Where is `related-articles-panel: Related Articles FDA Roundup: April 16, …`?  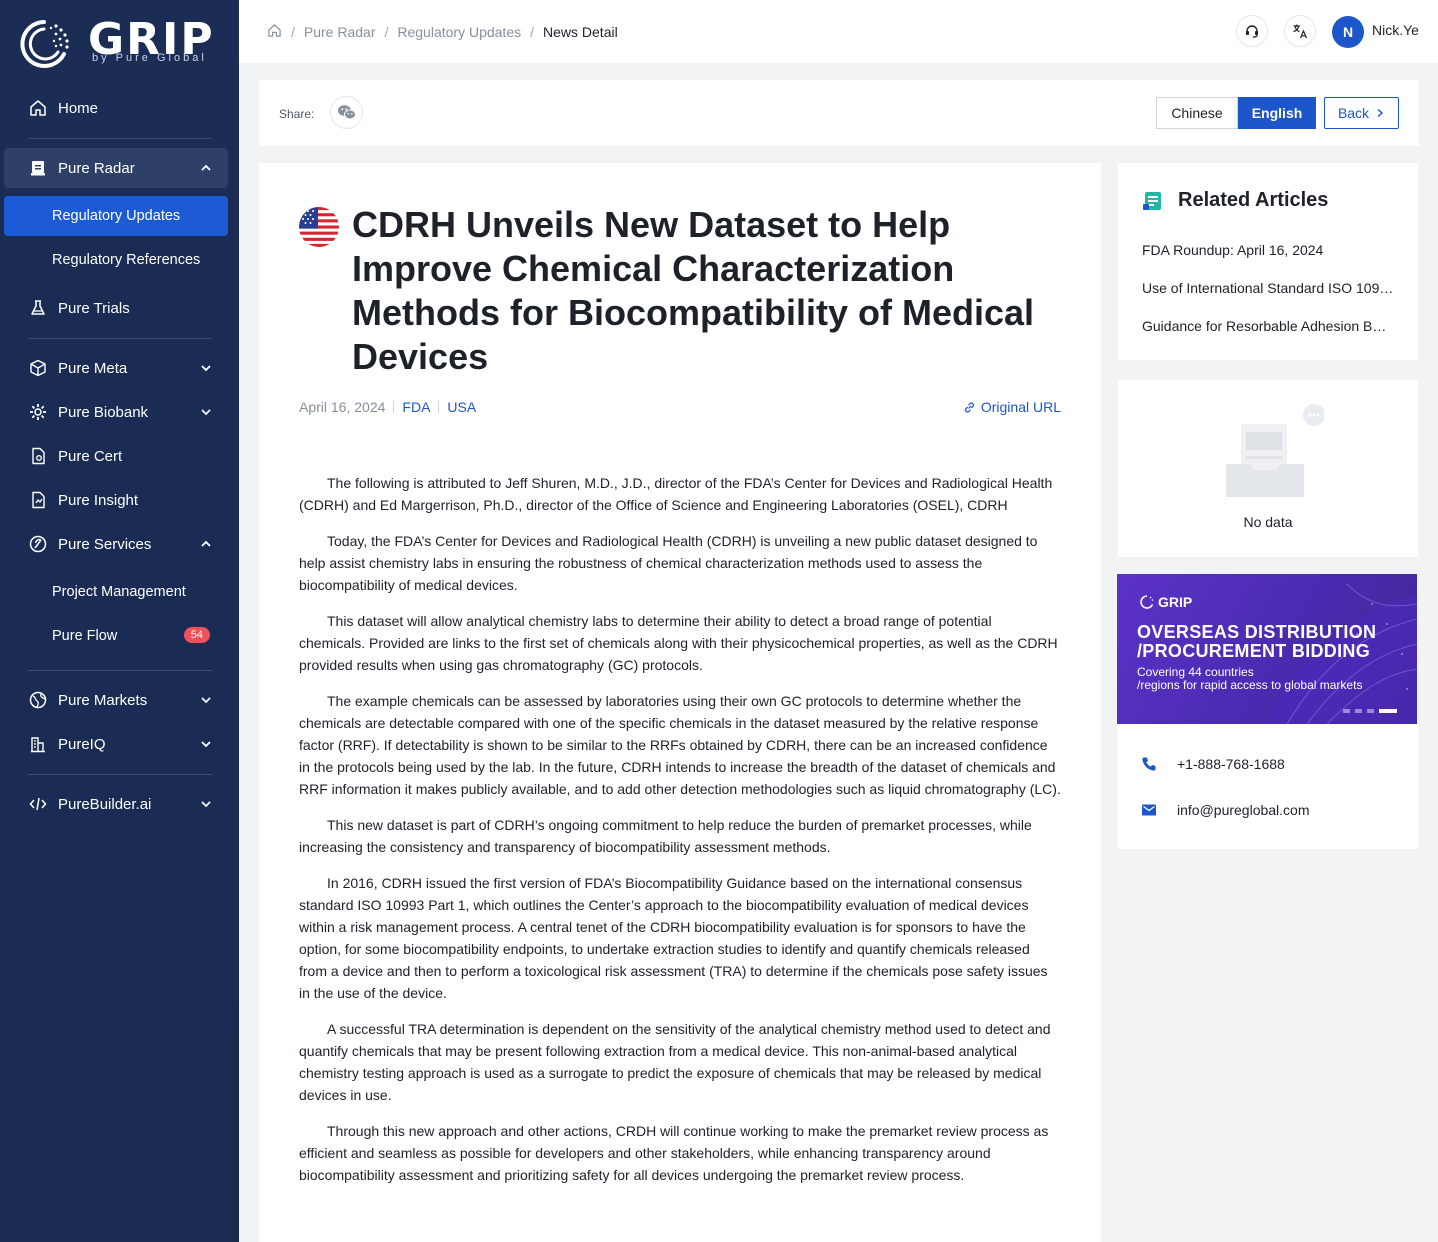 related-articles-panel: Related Articles FDA Roundup: April 16, … is located at coordinates (1268, 261).